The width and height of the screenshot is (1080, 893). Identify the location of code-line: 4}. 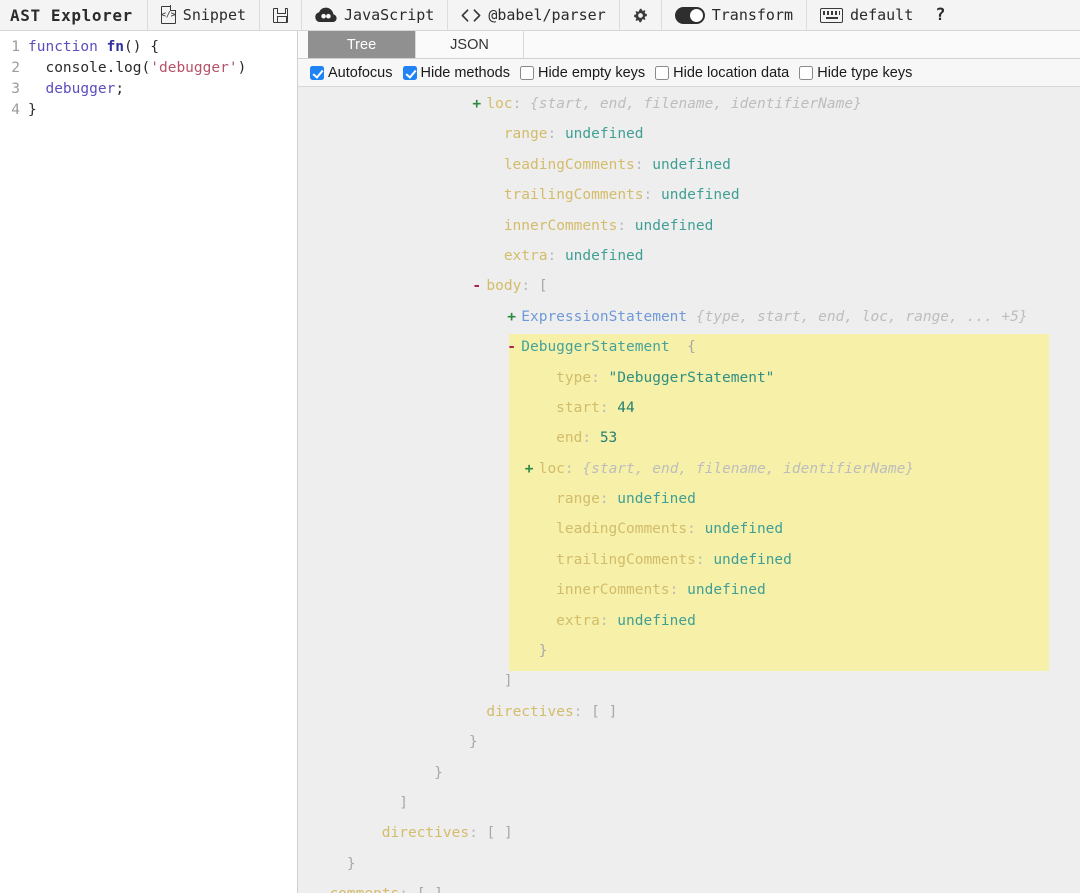
(148, 110).